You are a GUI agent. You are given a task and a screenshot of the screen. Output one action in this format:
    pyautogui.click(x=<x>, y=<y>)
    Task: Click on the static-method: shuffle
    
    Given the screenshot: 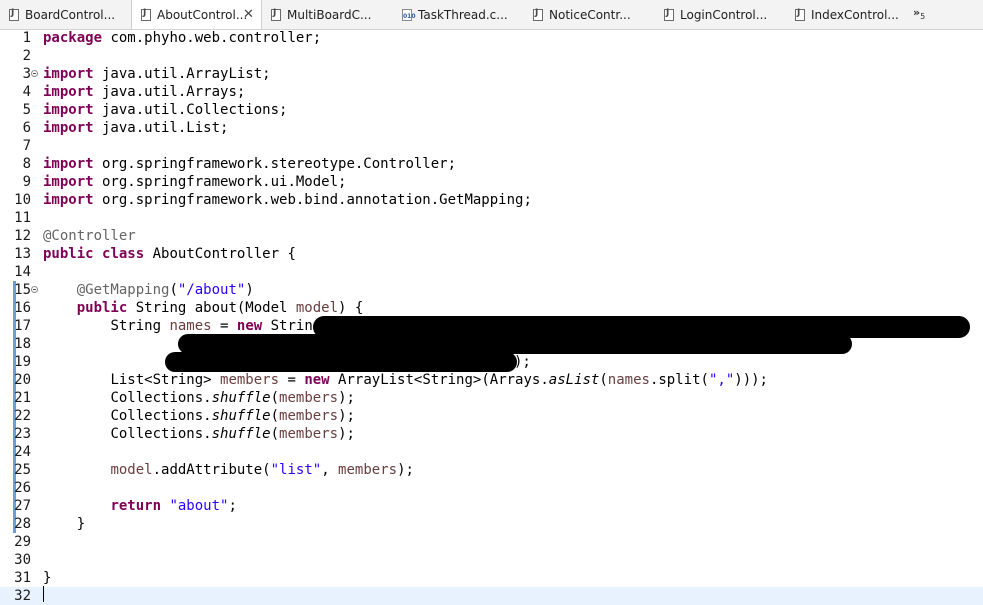 What is the action you would take?
    pyautogui.click(x=241, y=398)
    